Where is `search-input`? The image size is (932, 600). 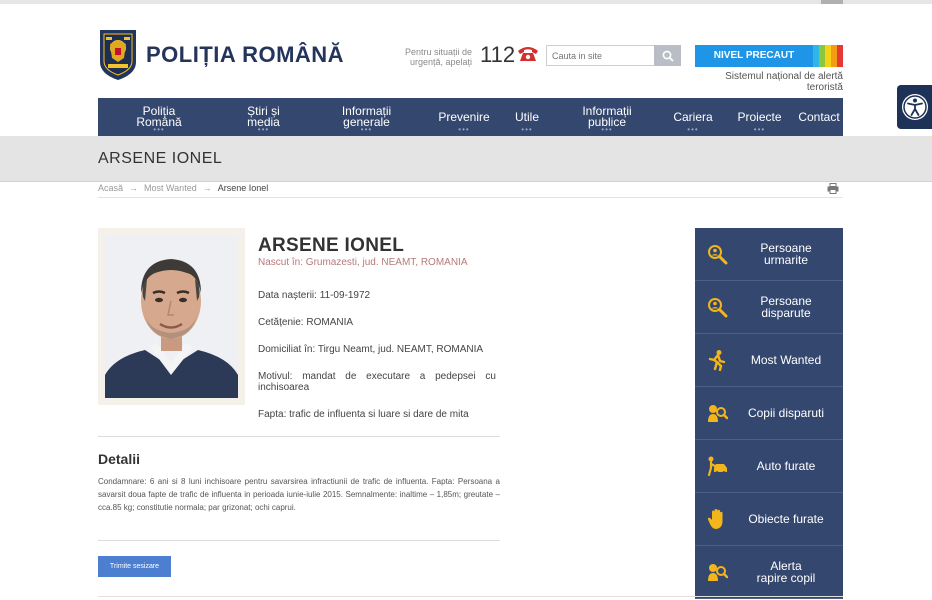 search-input is located at coordinates (600, 55).